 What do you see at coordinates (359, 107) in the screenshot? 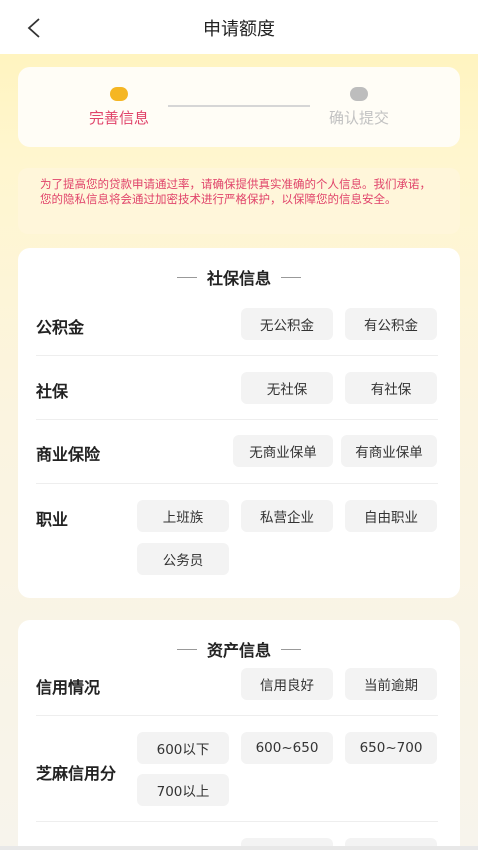
I see `step-confirm-submit: 确认提交` at bounding box center [359, 107].